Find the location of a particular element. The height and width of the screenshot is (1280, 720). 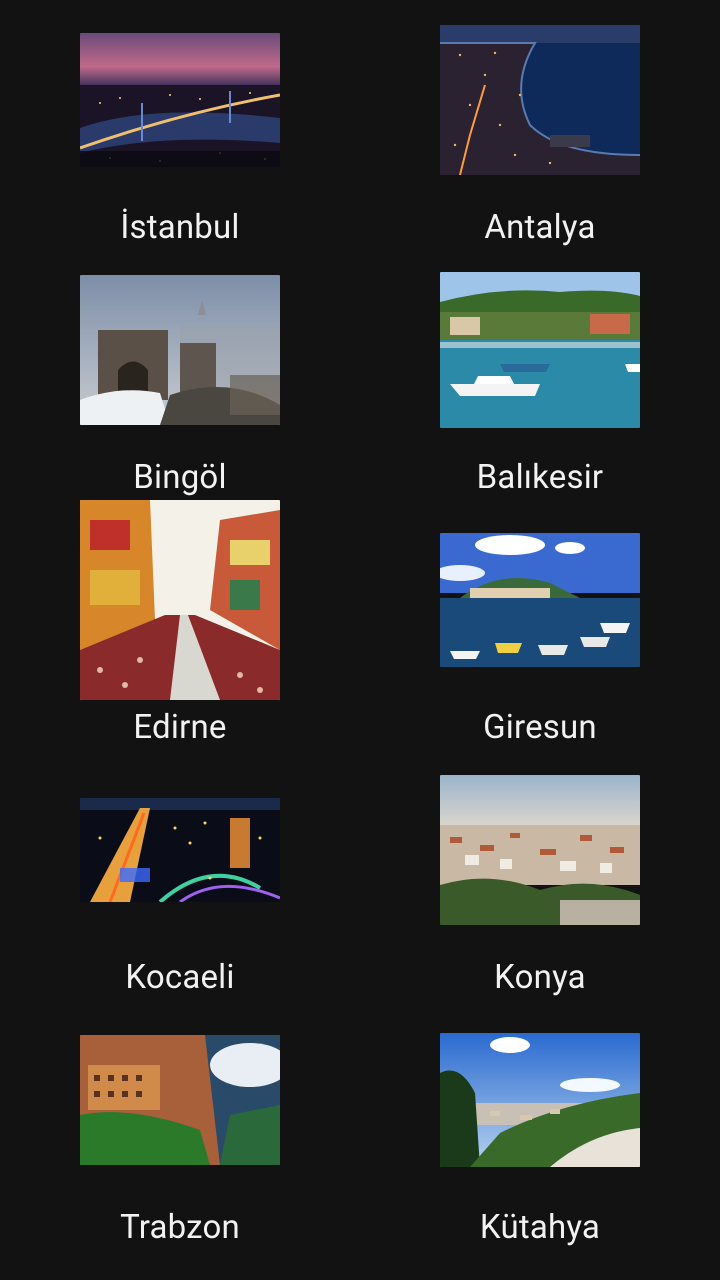

kutahya-photo is located at coordinates (540, 1100).